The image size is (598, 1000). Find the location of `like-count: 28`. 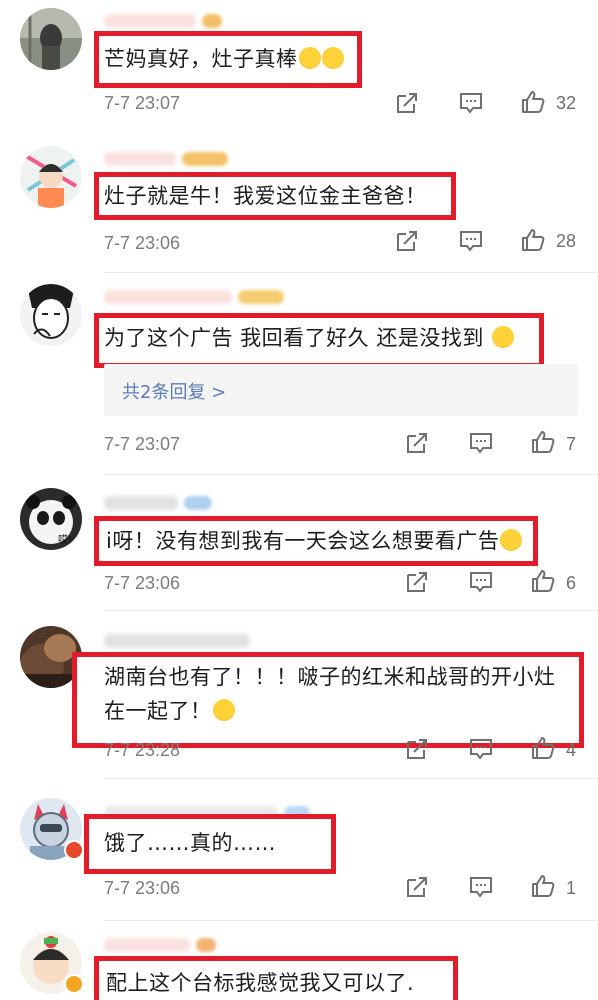

like-count: 28 is located at coordinates (566, 241).